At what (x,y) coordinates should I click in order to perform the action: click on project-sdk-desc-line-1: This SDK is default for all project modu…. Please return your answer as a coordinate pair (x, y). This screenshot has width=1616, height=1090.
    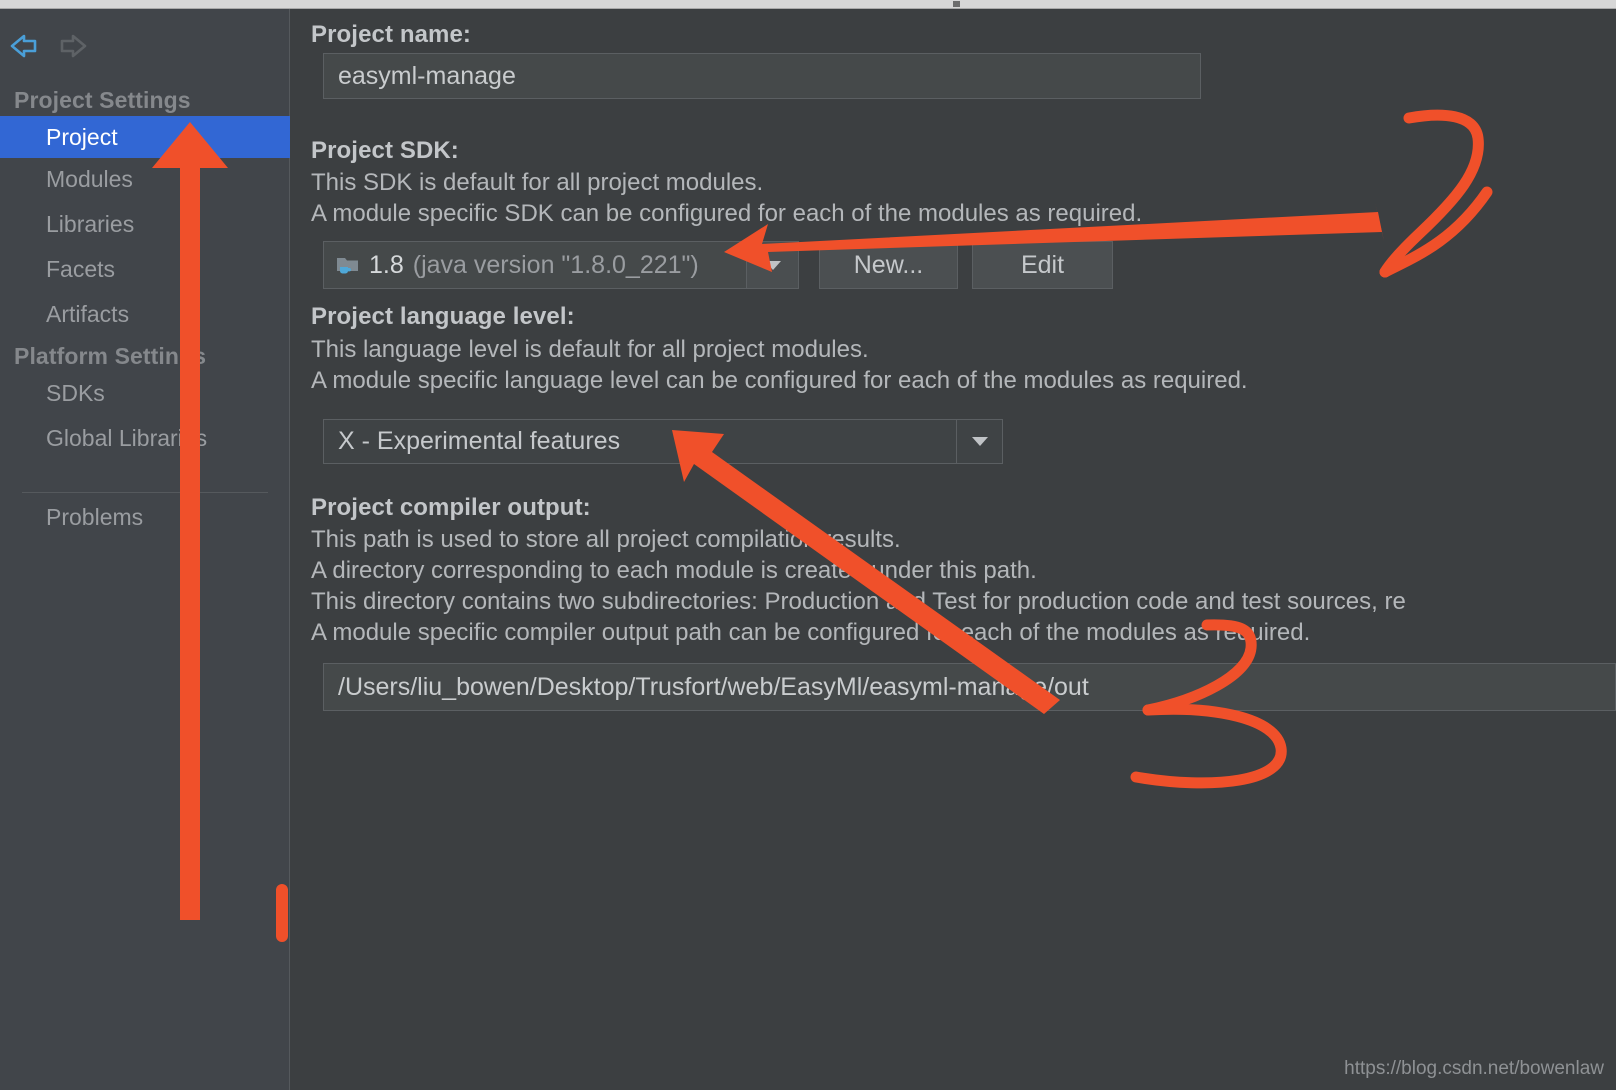
    Looking at the image, I should click on (537, 182).